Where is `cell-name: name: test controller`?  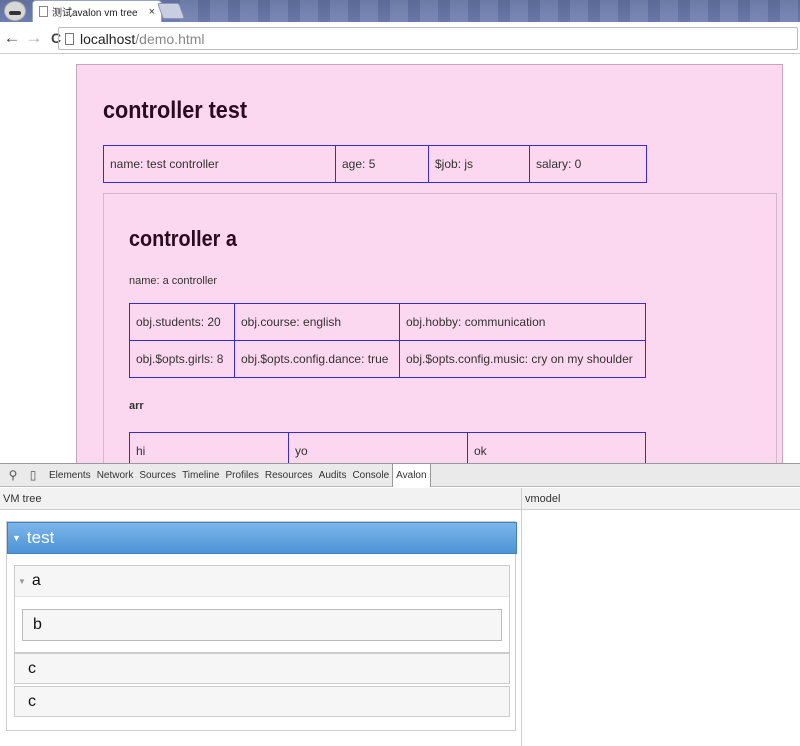
cell-name: name: test controller is located at coordinates (219, 164).